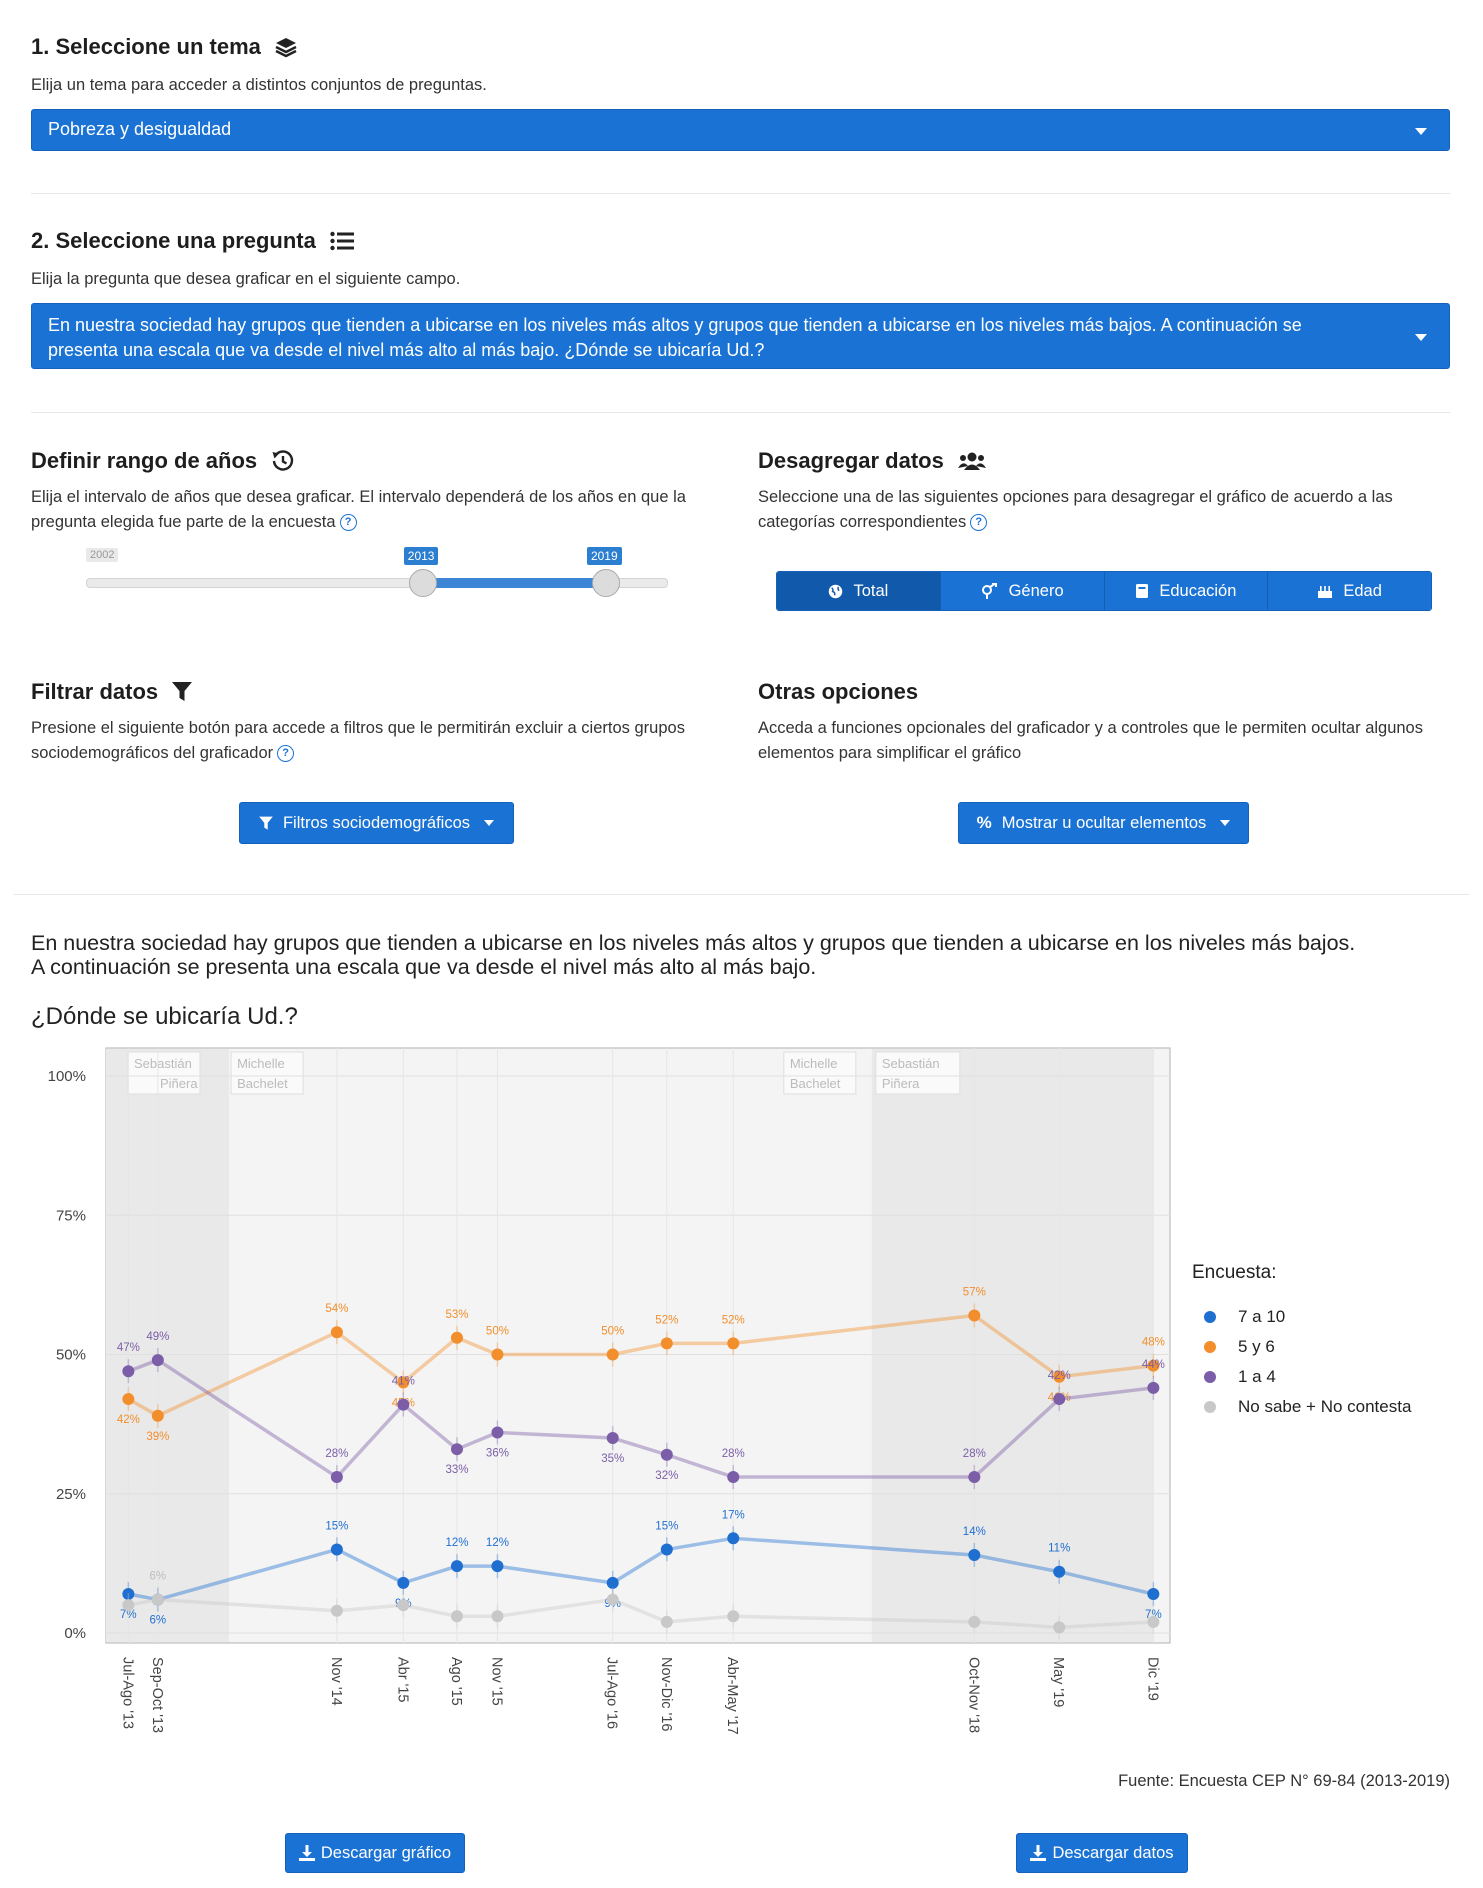 The height and width of the screenshot is (1888, 1483). Describe the element at coordinates (71, 1494) in the screenshot. I see `y-tick-label: 25%` at that location.